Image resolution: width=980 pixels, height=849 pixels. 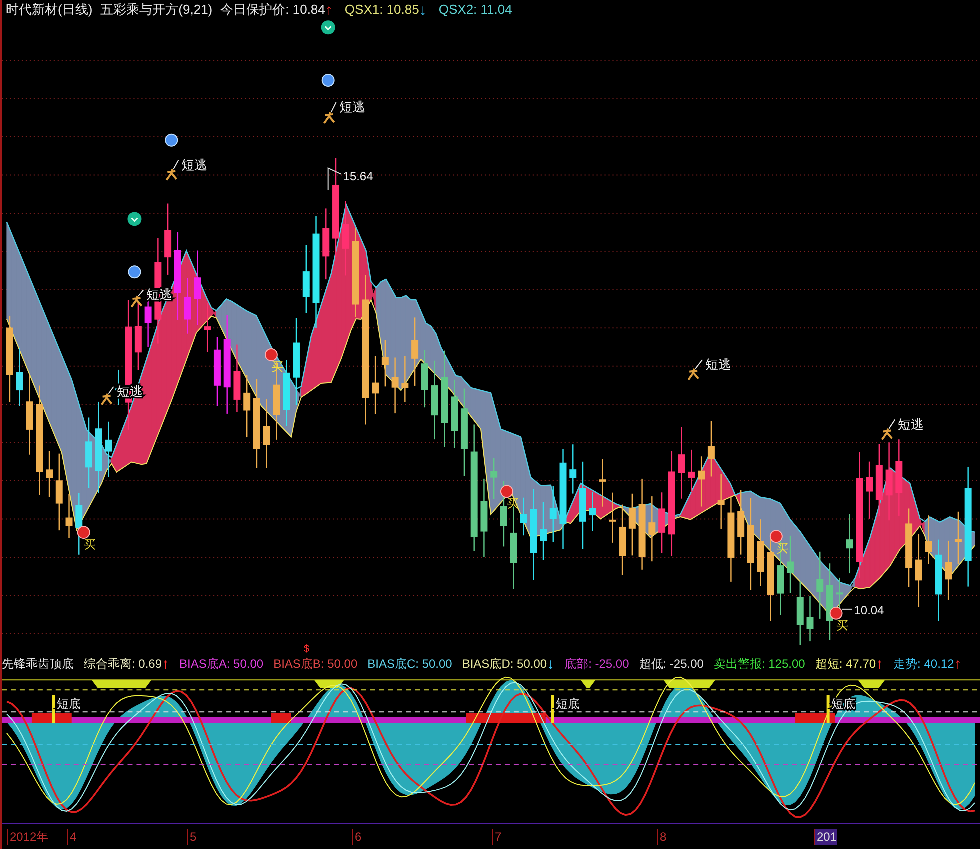 I want to click on indicator-reading: QSX1: 10.85, so click(x=382, y=10).